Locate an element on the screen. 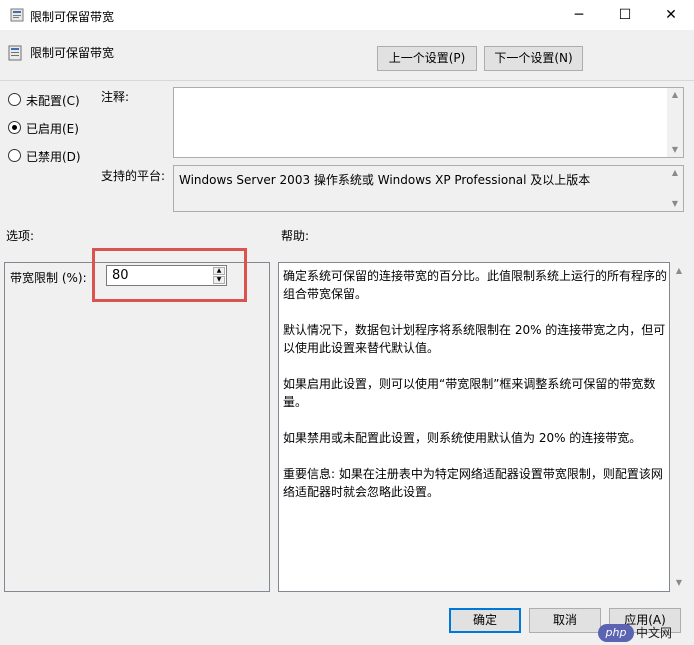 Image resolution: width=694 pixels, height=645 pixels. radio-disabled: 已禁用(D) is located at coordinates (63, 157).